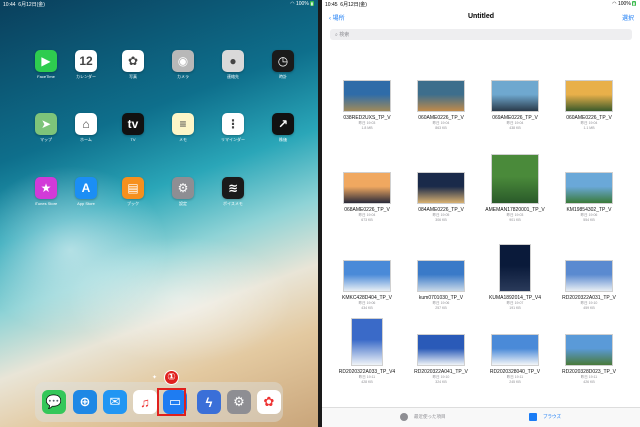 The width and height of the screenshot is (640, 427). What do you see at coordinates (233, 139) in the screenshot?
I see `app-label: リマインダー` at bounding box center [233, 139].